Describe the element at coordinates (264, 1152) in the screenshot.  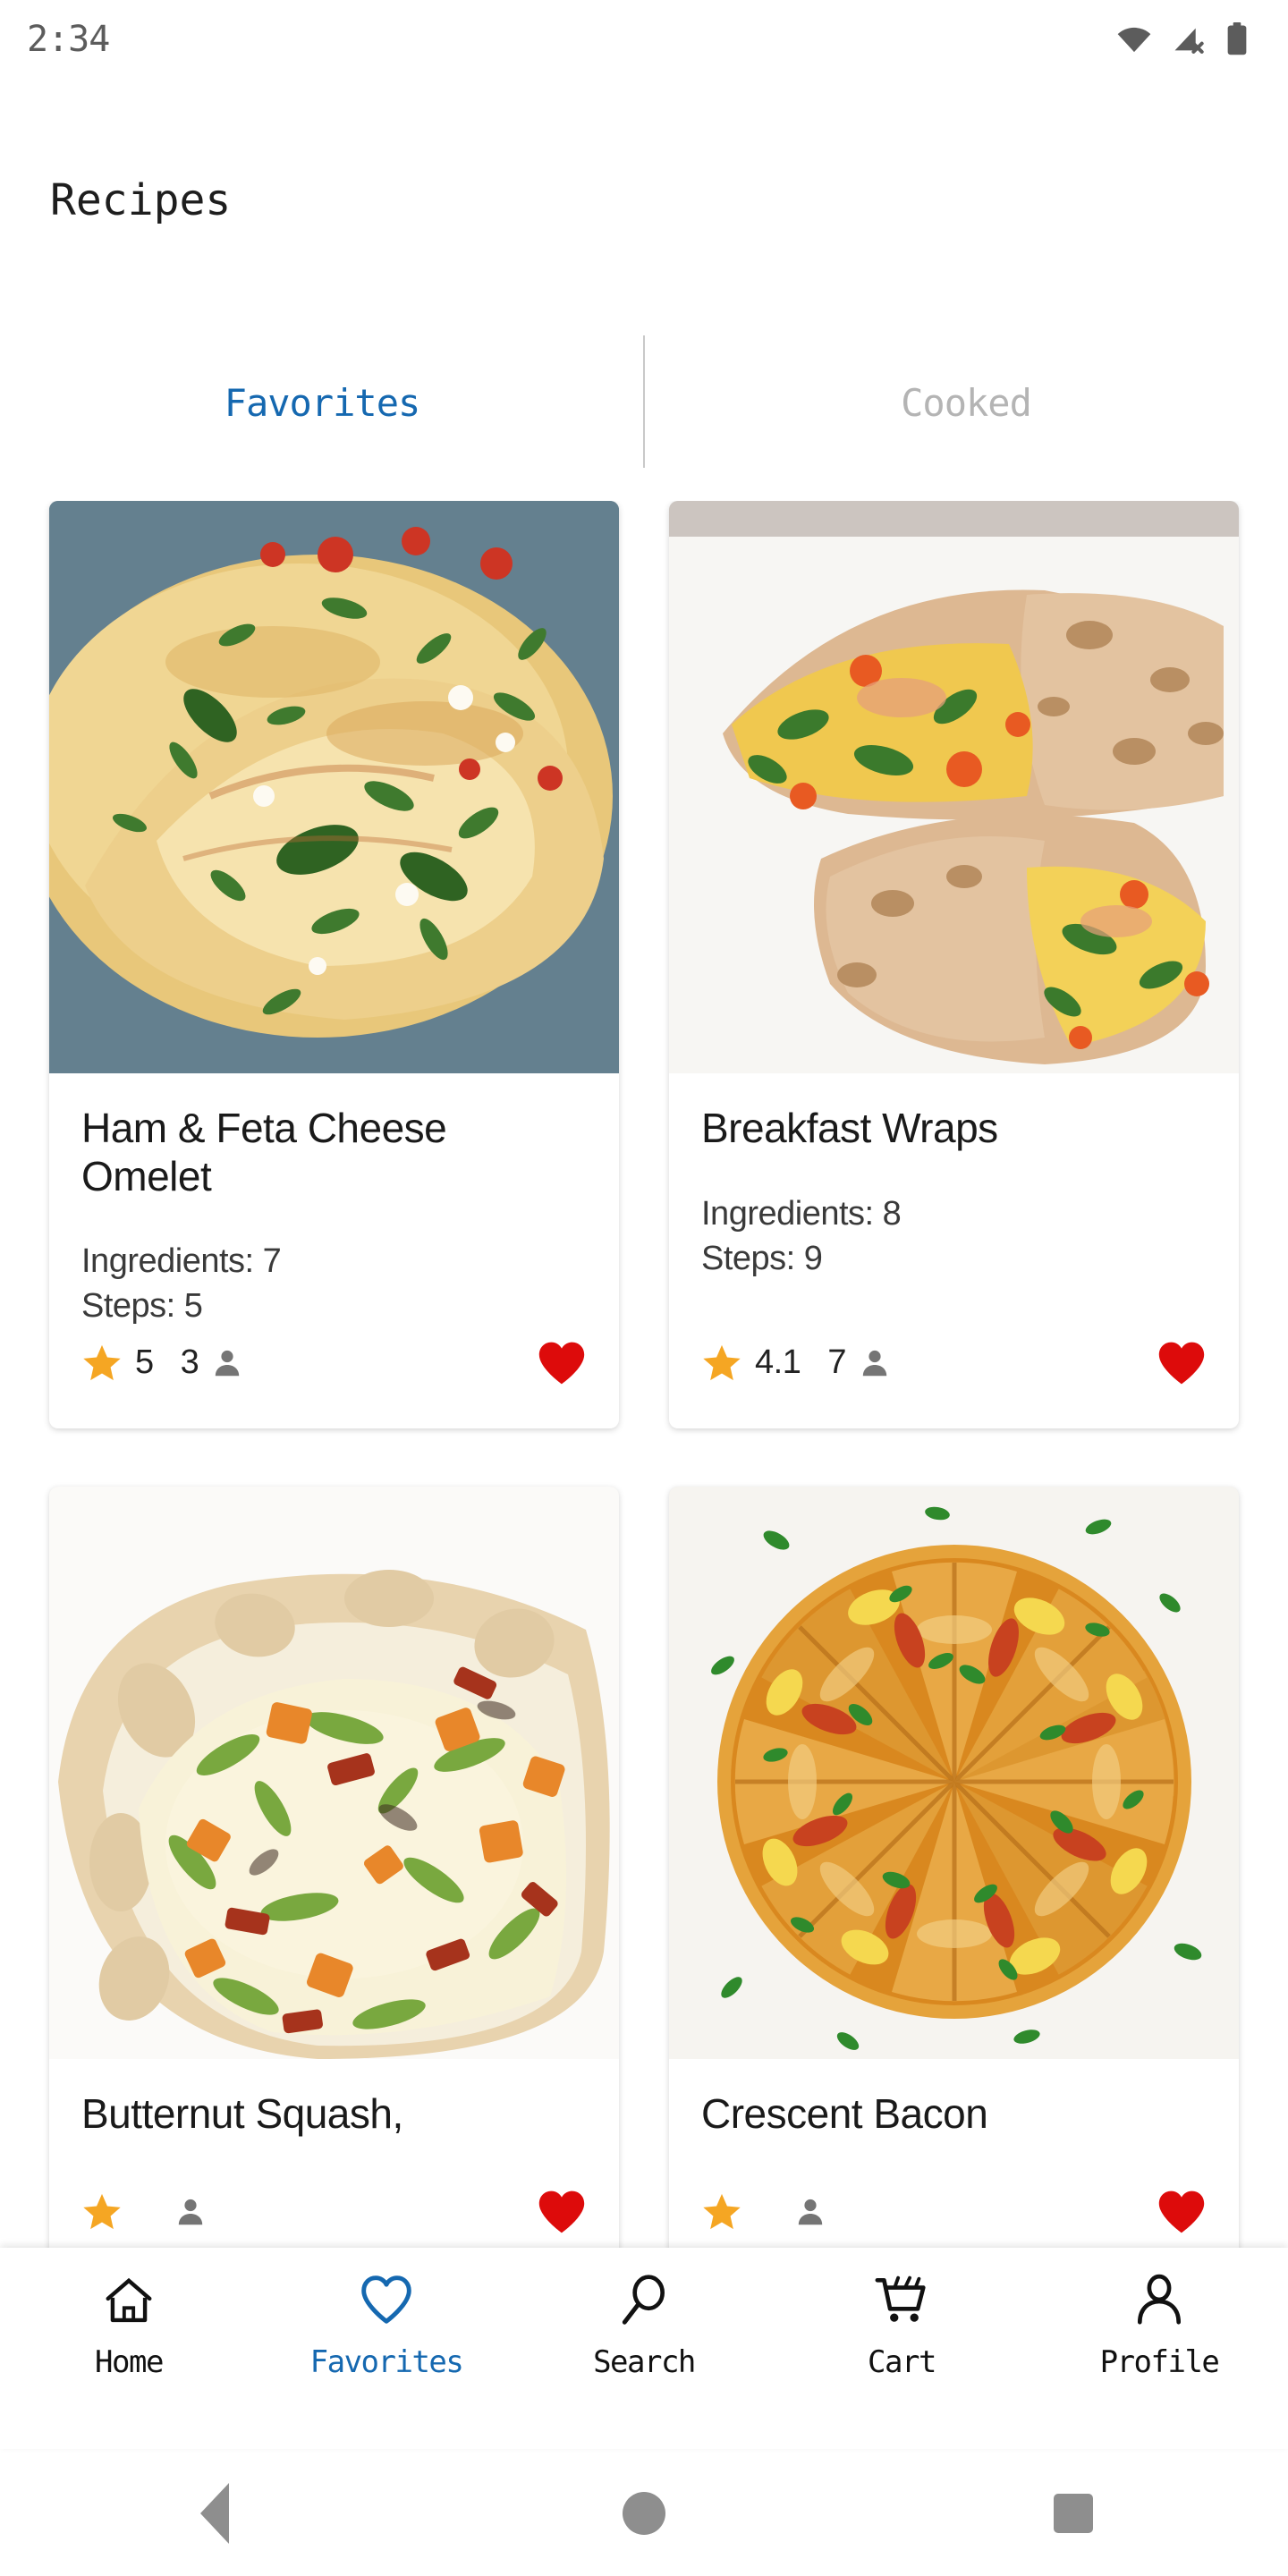
I see `recipe-title: Ham & Feta Cheese Omelet` at that location.